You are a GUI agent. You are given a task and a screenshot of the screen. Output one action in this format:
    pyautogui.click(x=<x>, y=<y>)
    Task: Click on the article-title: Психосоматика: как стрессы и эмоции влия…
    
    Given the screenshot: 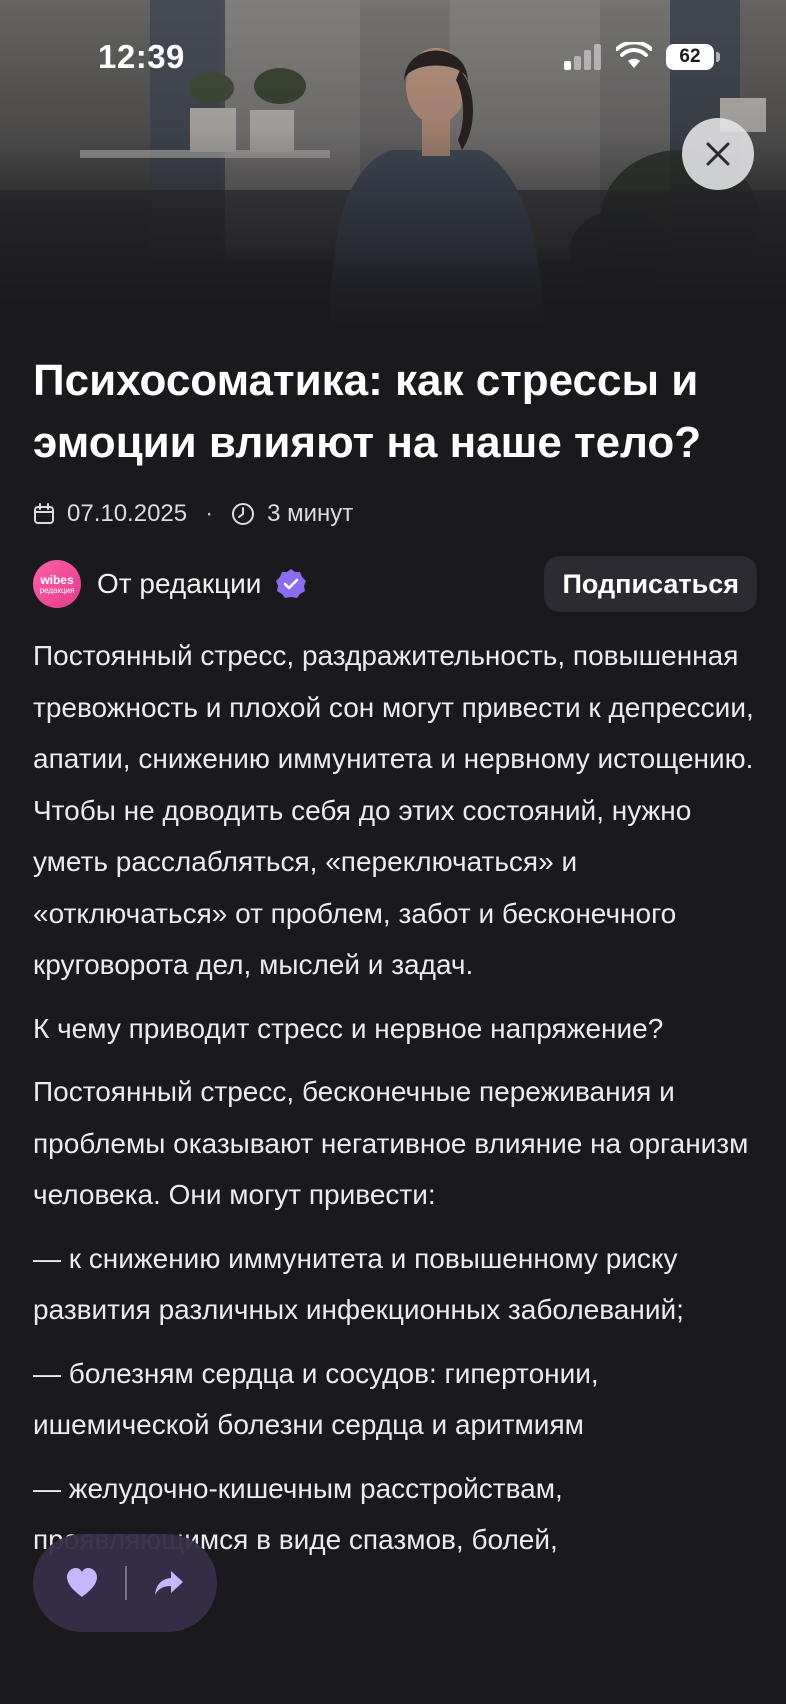 What is the action you would take?
    pyautogui.click(x=367, y=411)
    